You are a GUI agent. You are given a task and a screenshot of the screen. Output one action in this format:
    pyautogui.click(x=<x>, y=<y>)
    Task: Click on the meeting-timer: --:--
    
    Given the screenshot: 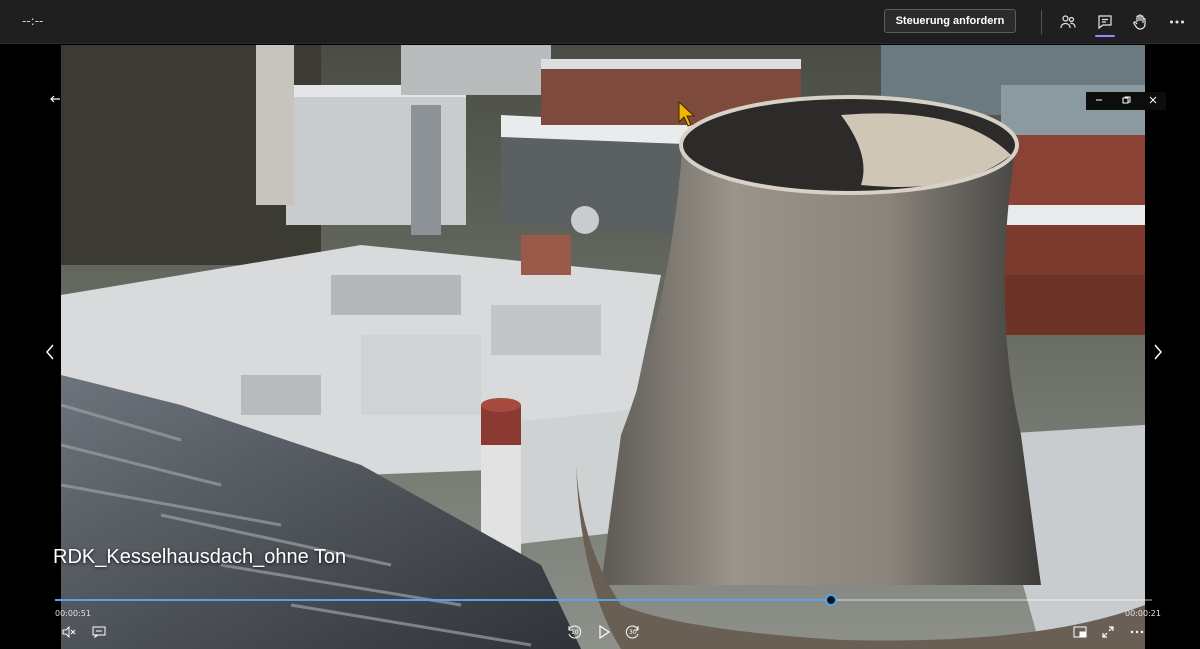 What is the action you would take?
    pyautogui.click(x=33, y=21)
    